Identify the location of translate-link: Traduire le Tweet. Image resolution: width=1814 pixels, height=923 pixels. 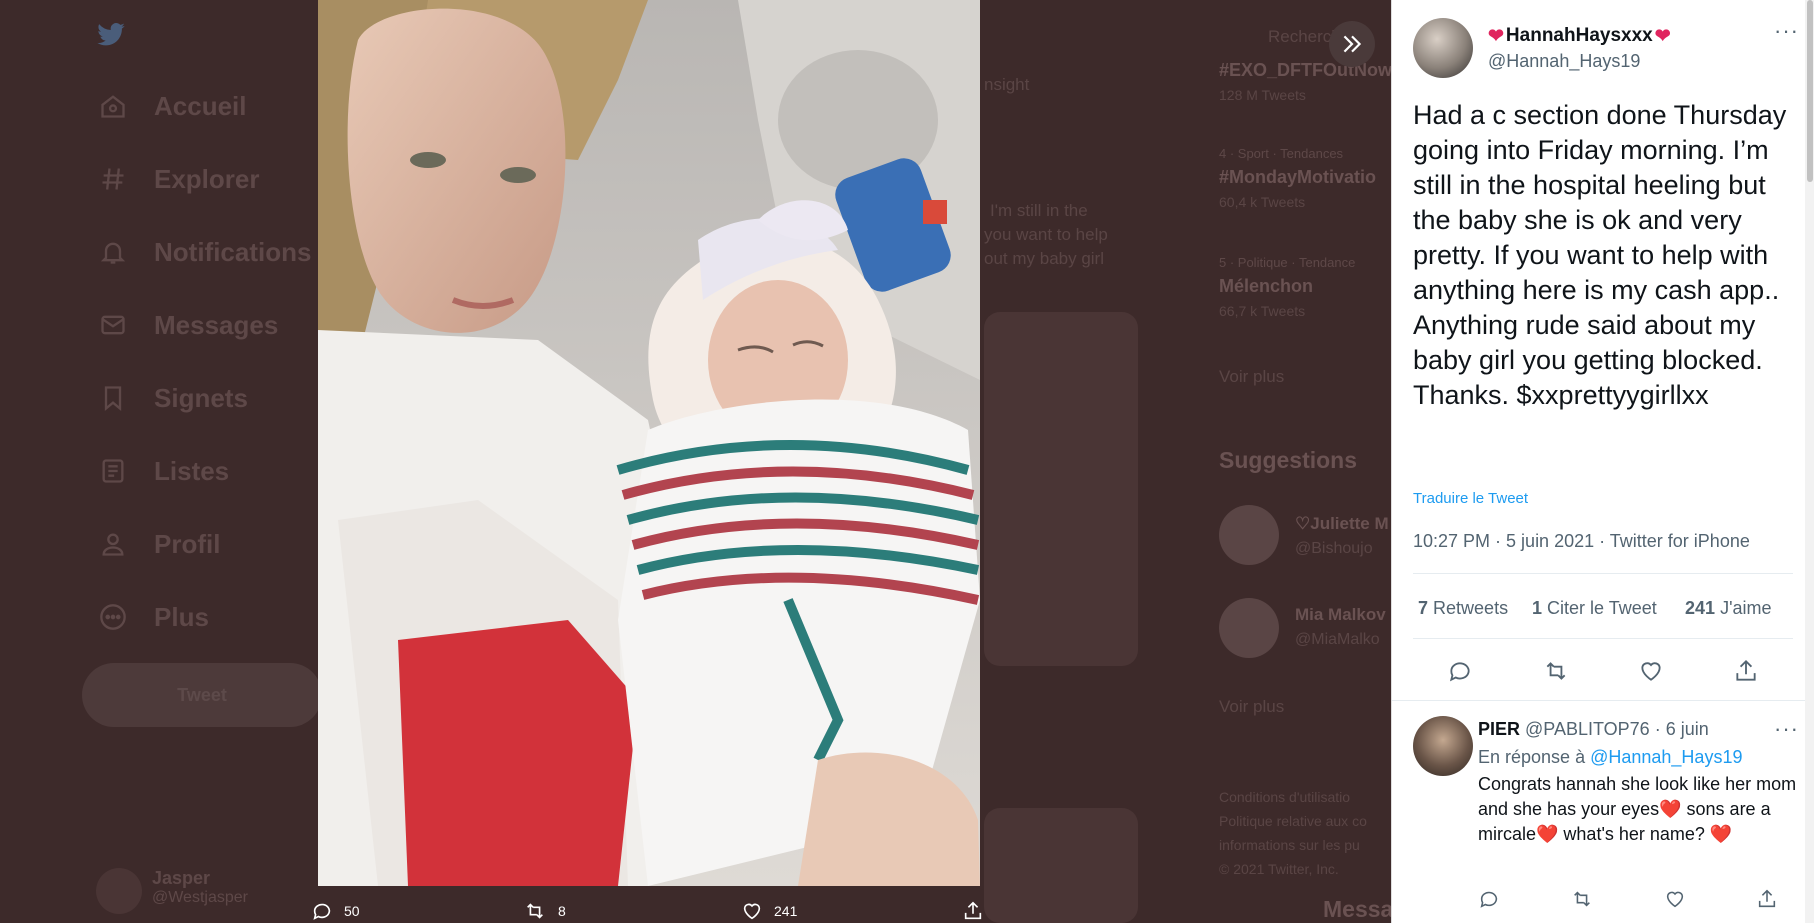
(1470, 498).